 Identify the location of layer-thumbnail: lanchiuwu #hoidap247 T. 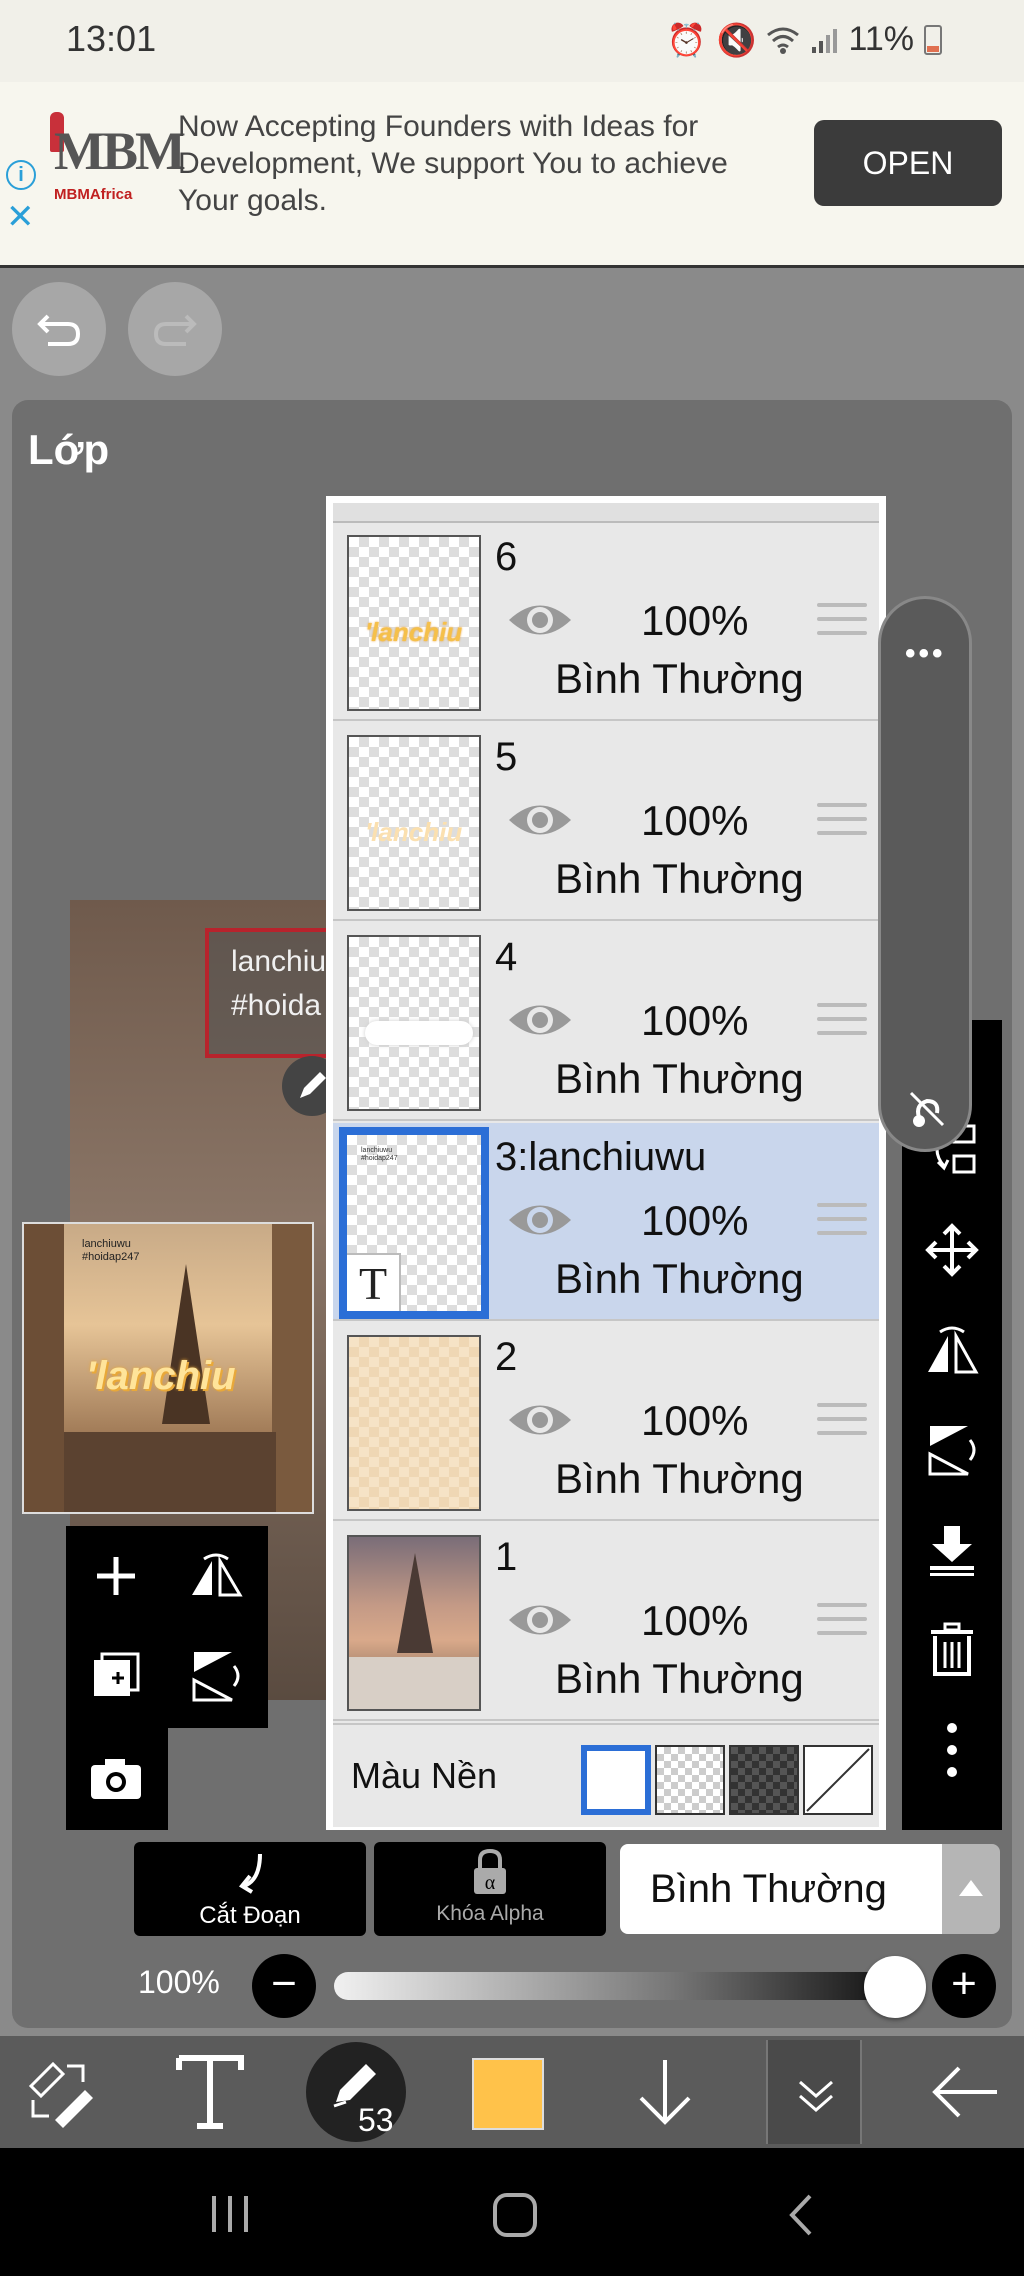
(414, 1223).